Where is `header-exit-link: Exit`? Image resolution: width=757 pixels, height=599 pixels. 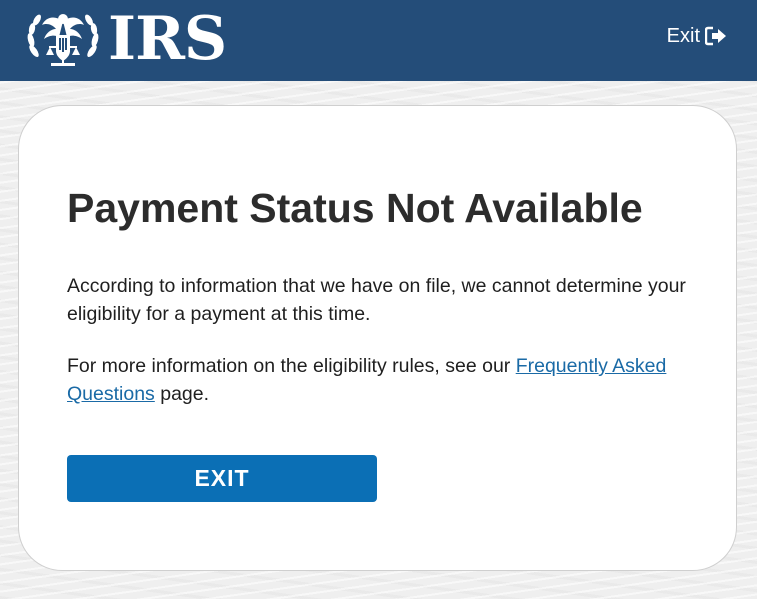 header-exit-link: Exit is located at coordinates (697, 36).